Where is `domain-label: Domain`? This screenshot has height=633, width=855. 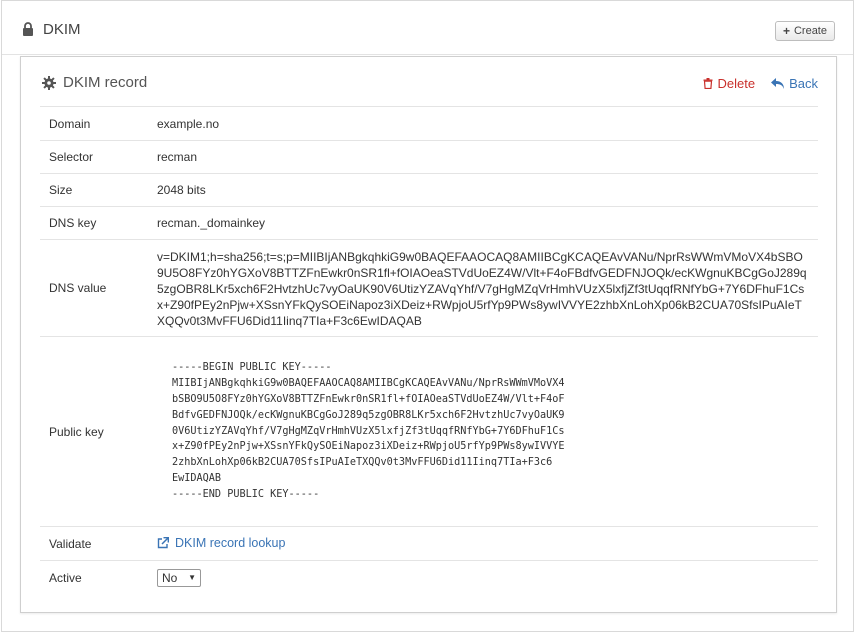 domain-label: Domain is located at coordinates (94, 123).